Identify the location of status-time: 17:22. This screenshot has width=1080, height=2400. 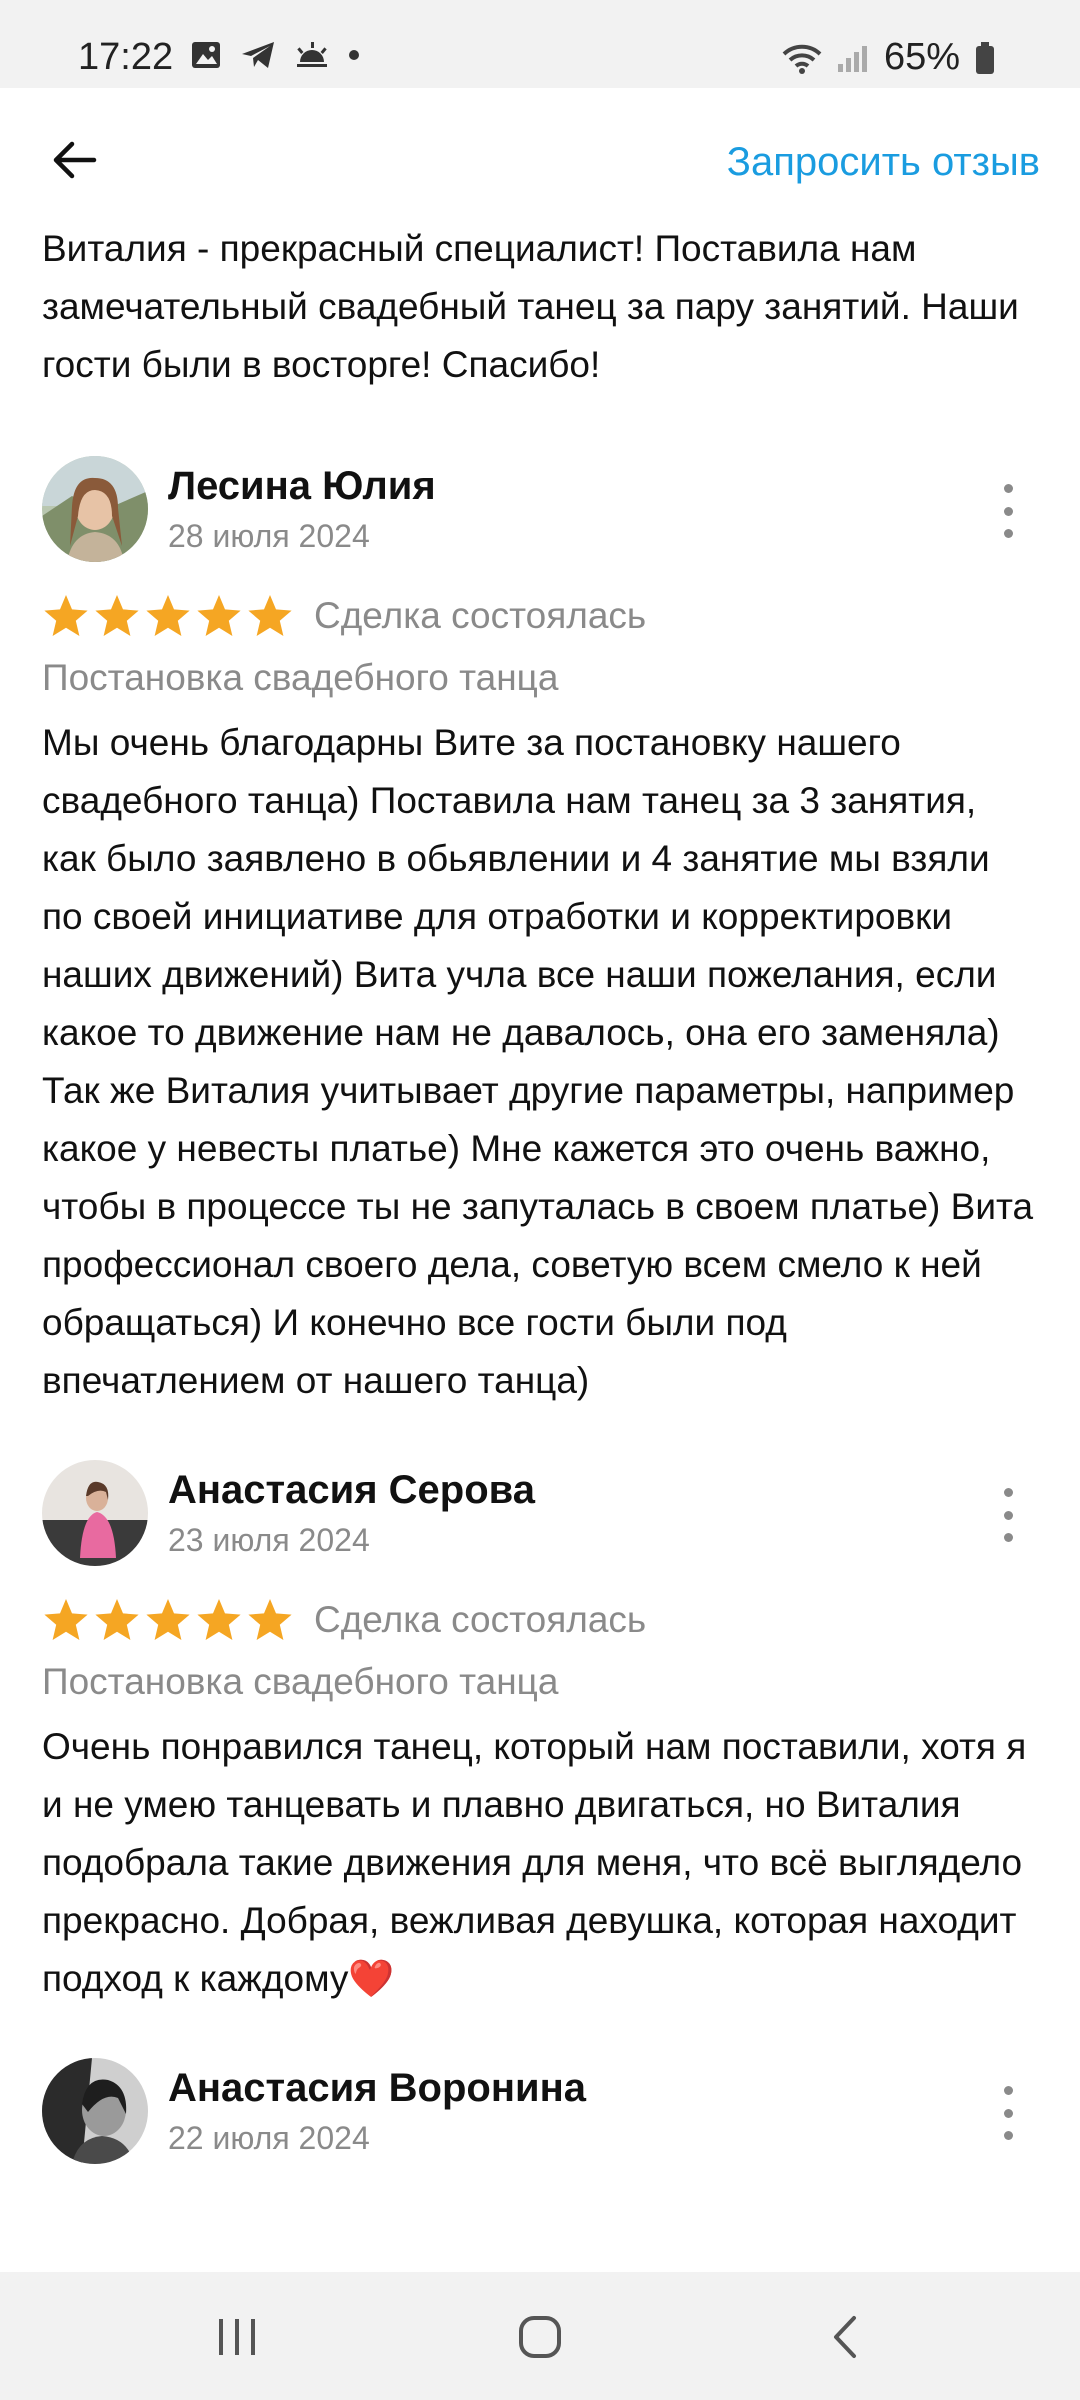
(126, 57).